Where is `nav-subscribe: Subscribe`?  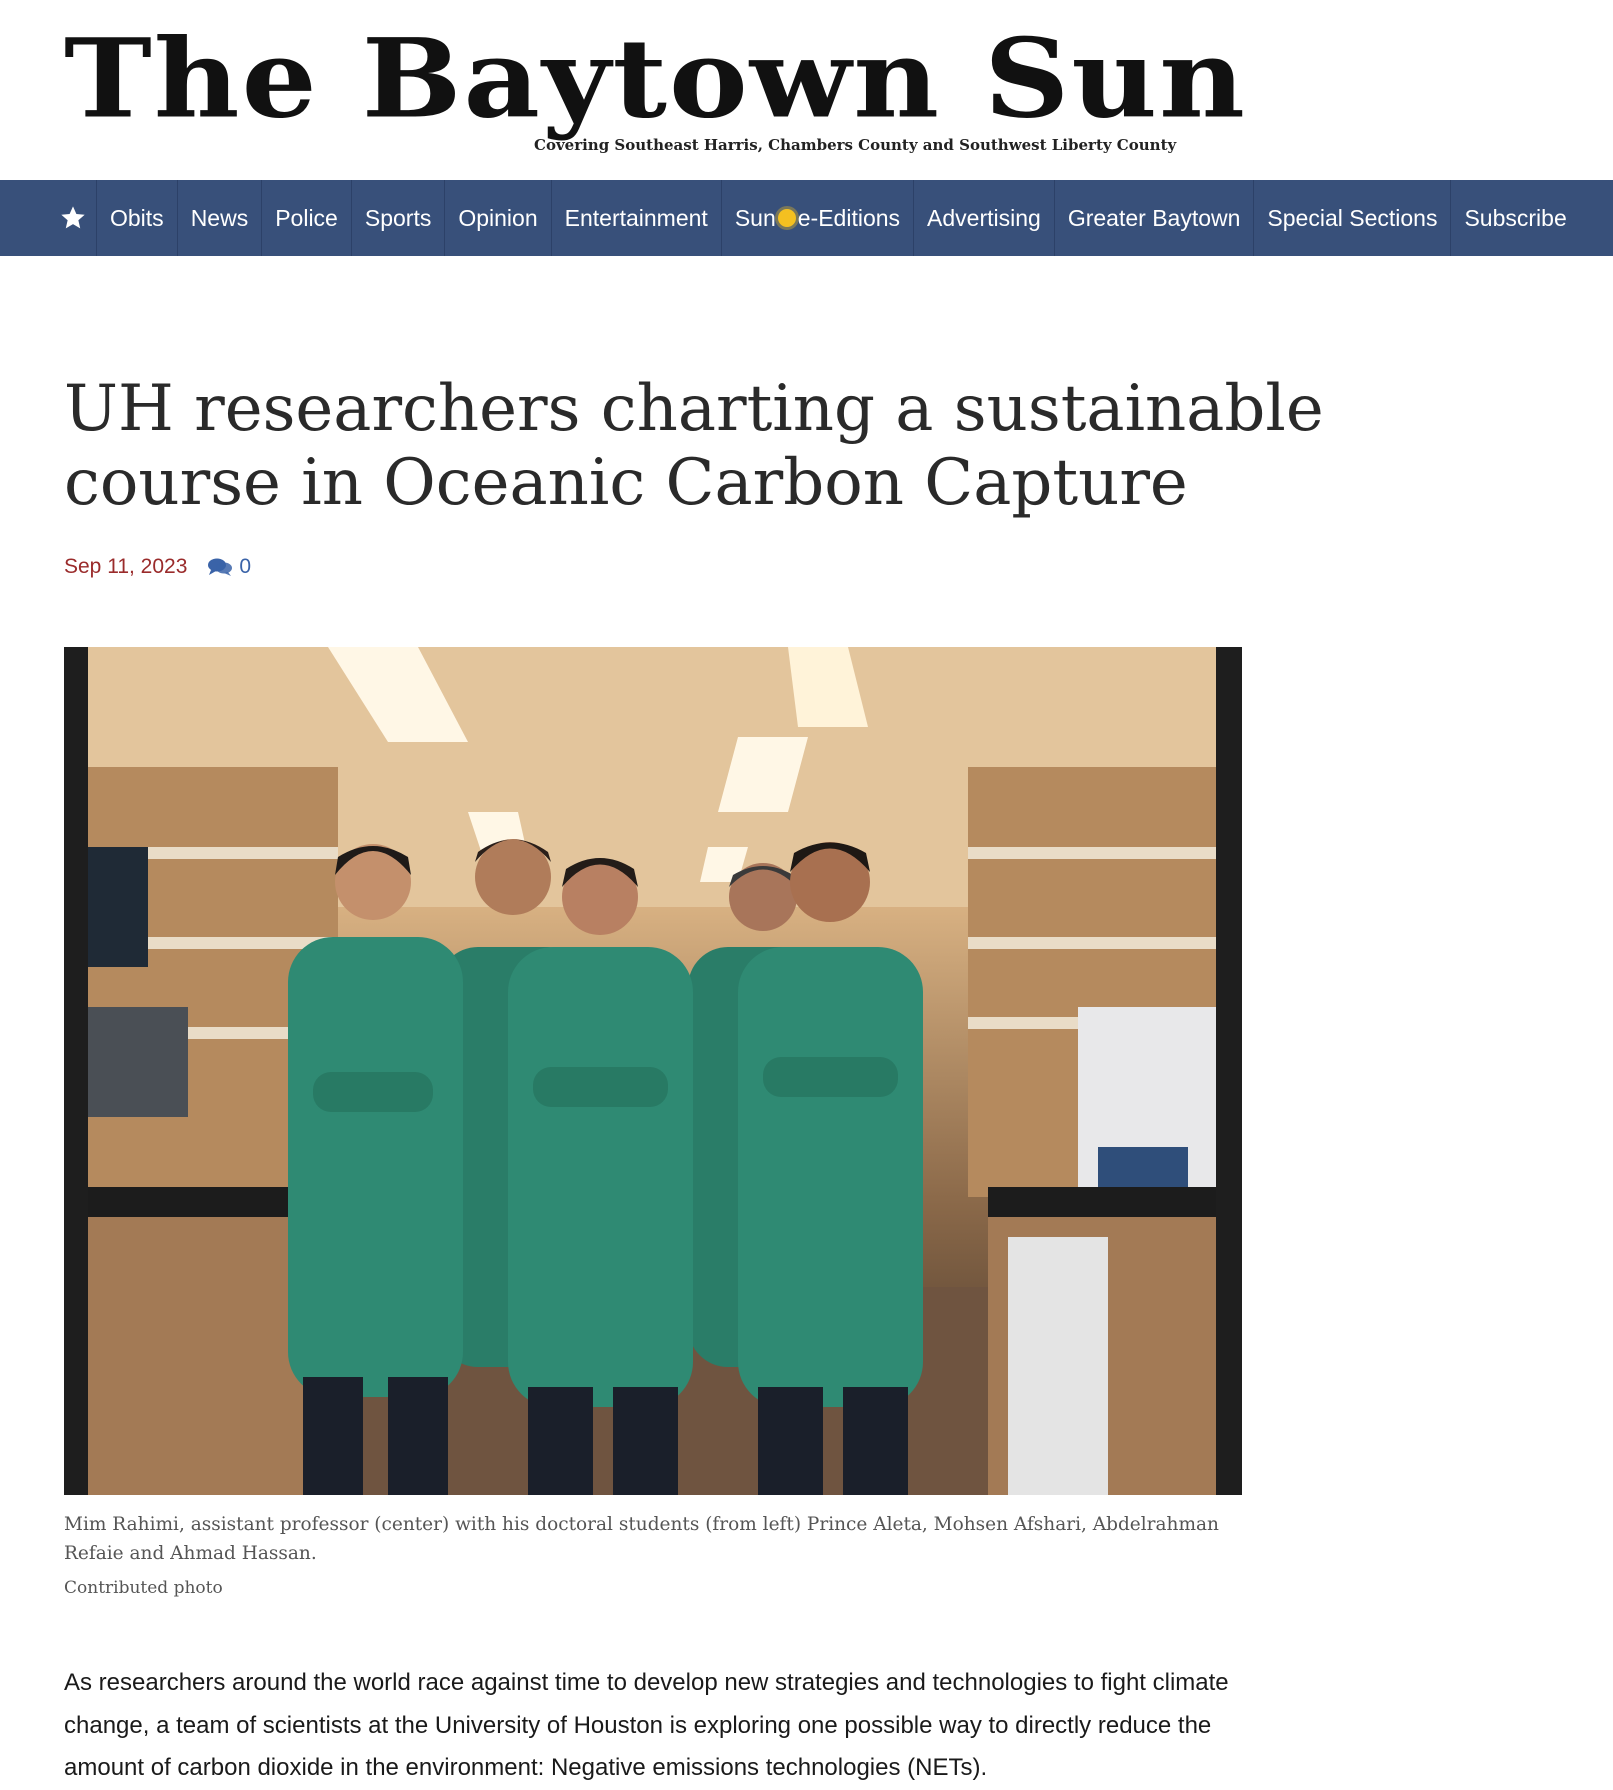 nav-subscribe: Subscribe is located at coordinates (1515, 218).